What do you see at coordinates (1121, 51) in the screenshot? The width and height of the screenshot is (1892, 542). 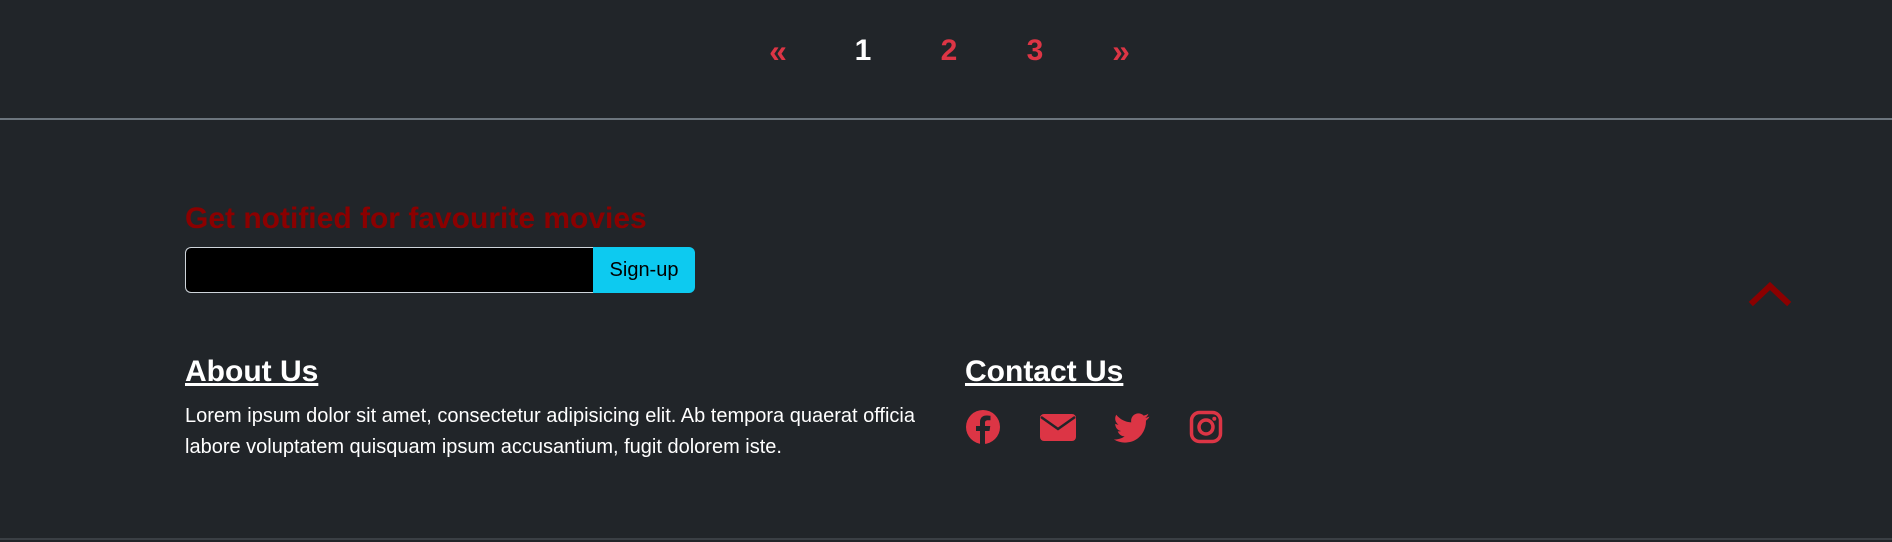 I see `pagination-next-button: »` at bounding box center [1121, 51].